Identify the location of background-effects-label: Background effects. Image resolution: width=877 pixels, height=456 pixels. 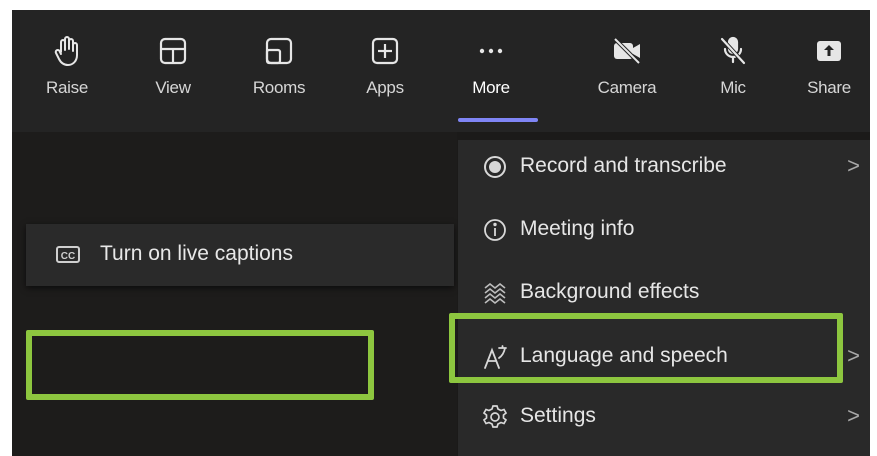
(610, 291).